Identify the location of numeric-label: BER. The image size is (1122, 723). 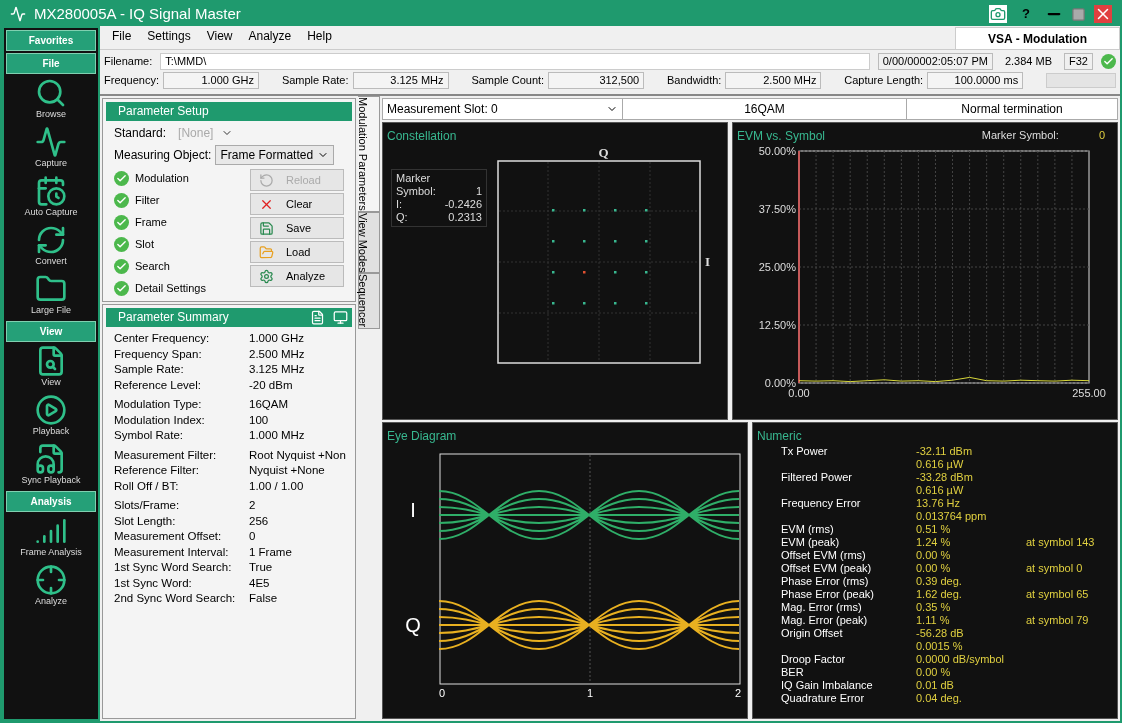
(792, 671).